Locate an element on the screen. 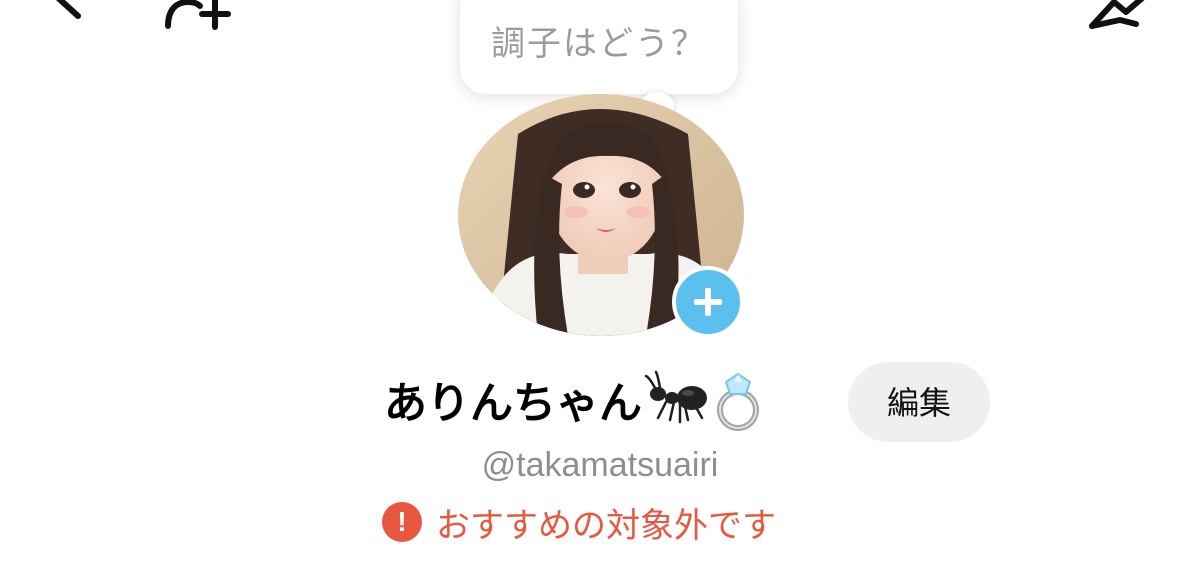 The width and height of the screenshot is (1200, 564). status-message-bubble: 調子はどう？ is located at coordinates (599, 47).